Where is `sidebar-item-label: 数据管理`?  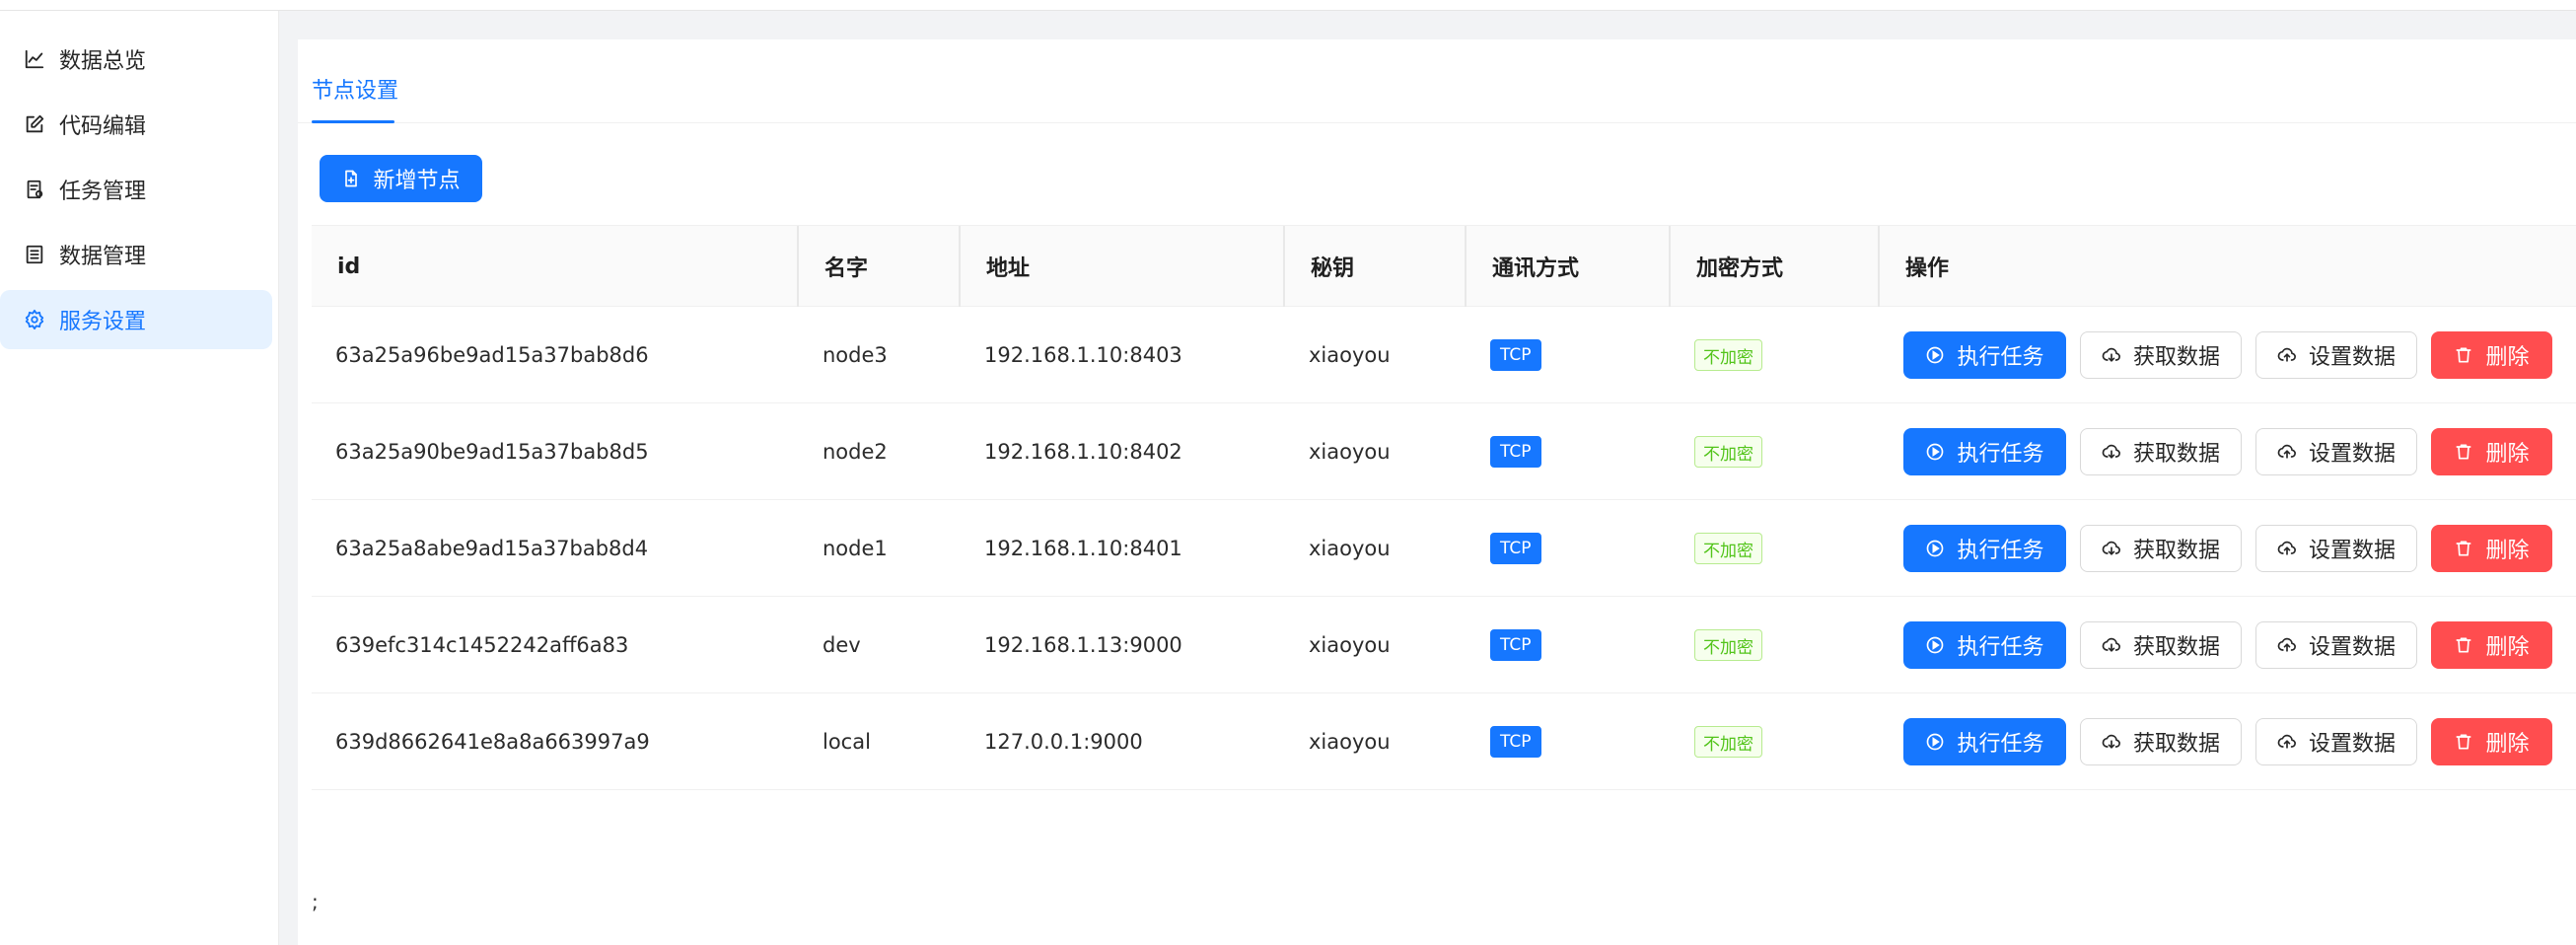
sidebar-item-label: 数据管理 is located at coordinates (103, 257).